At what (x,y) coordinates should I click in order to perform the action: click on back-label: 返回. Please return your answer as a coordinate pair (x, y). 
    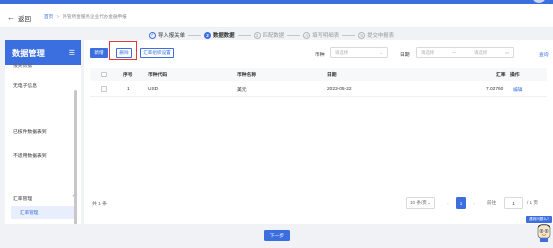
    Looking at the image, I should click on (24, 19).